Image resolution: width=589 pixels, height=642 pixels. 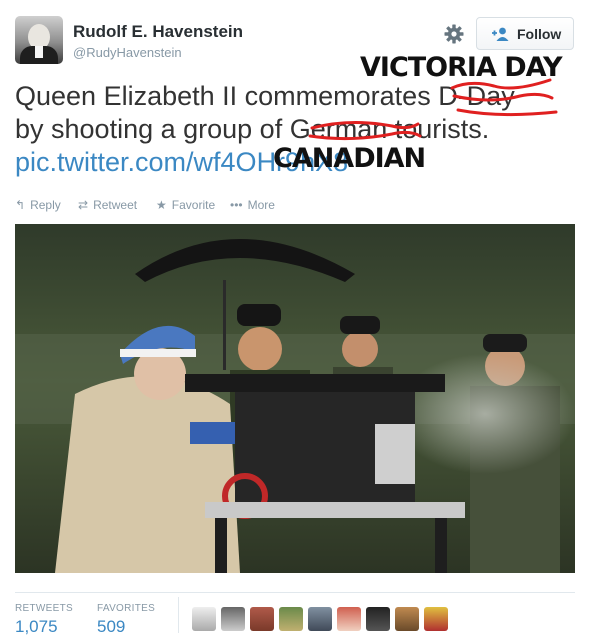 What do you see at coordinates (126, 608) in the screenshot?
I see `favorites-label: FAVORITES` at bounding box center [126, 608].